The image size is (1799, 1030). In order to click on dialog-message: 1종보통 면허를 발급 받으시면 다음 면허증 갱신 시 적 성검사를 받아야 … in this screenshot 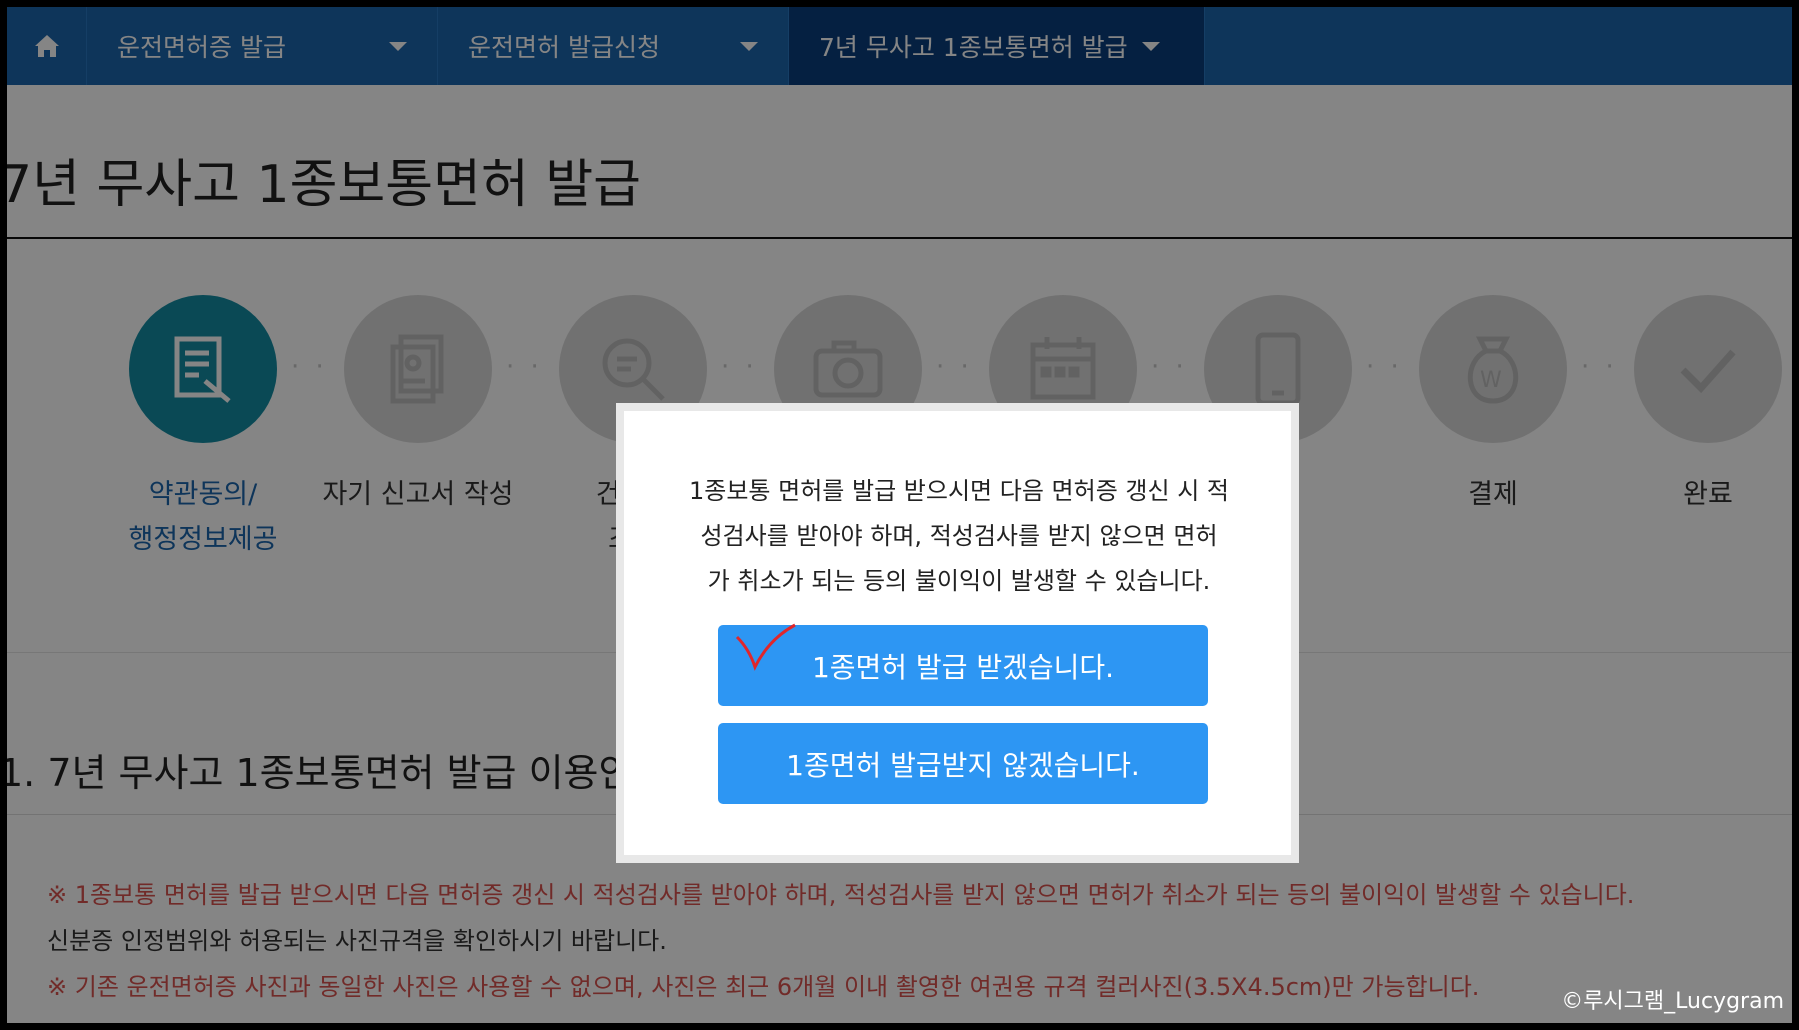, I will do `click(959, 536)`.